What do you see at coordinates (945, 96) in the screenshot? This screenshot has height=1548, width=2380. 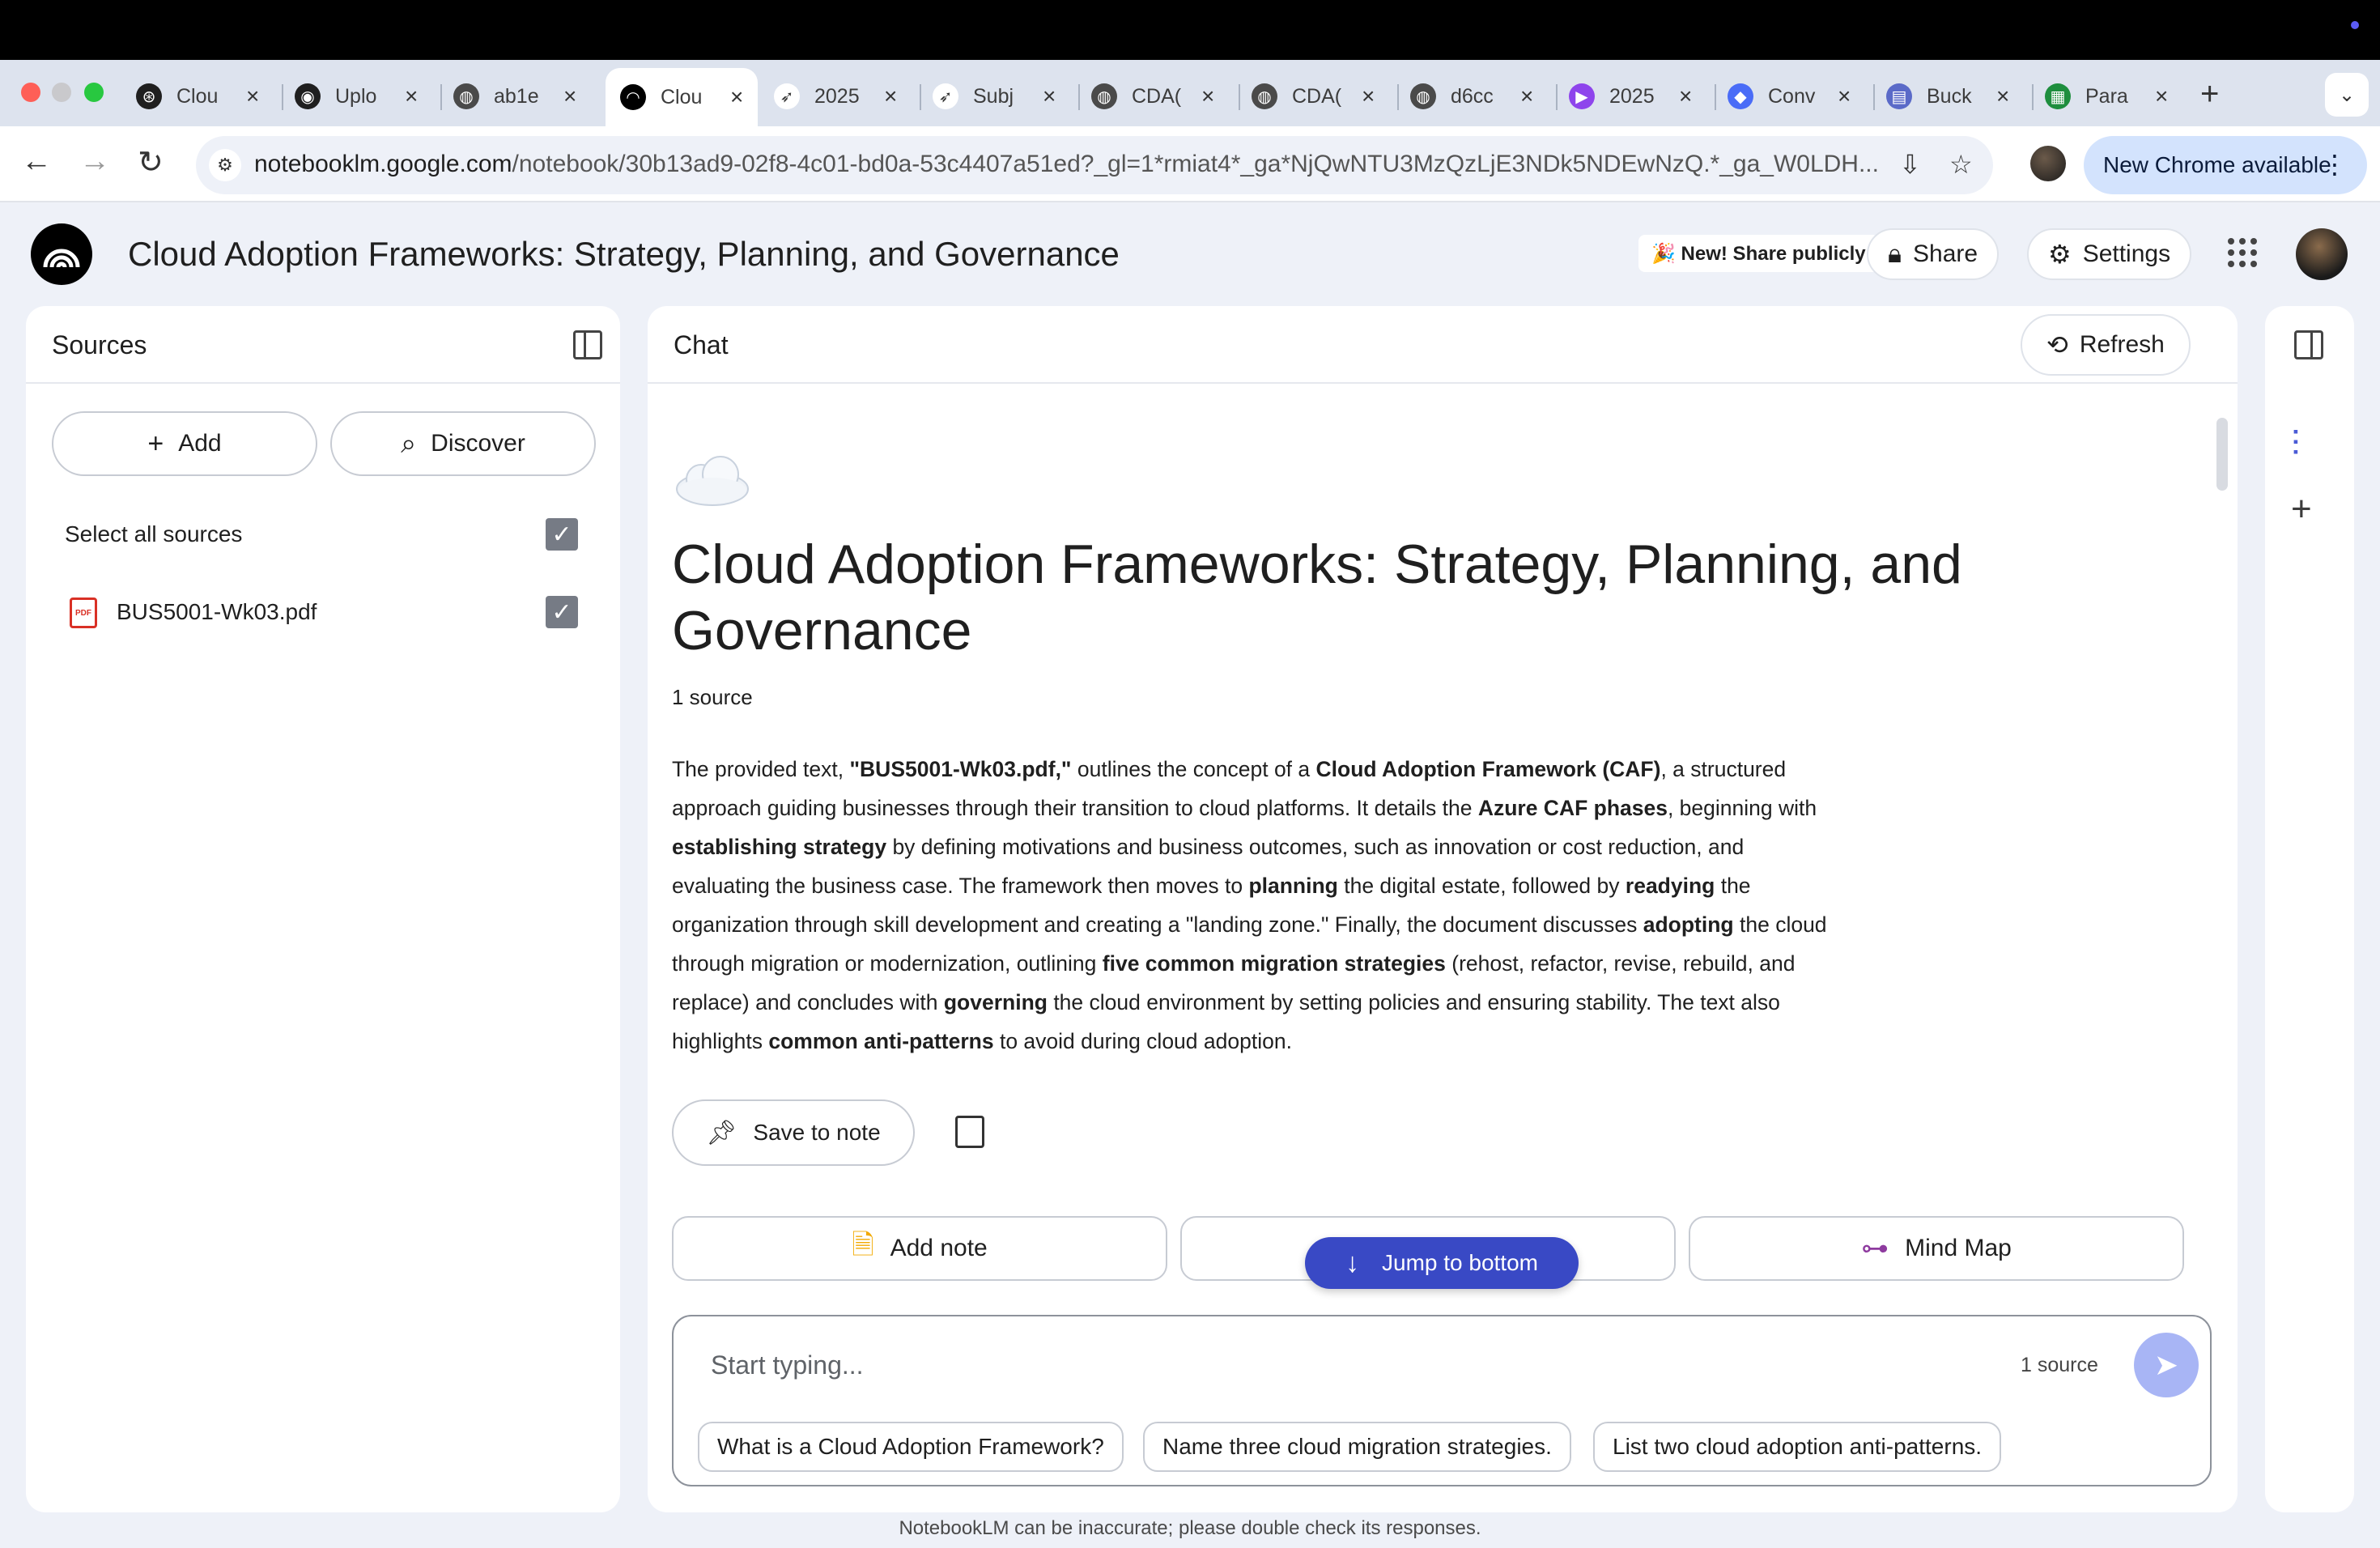 I see `bird-icon: ➶` at bounding box center [945, 96].